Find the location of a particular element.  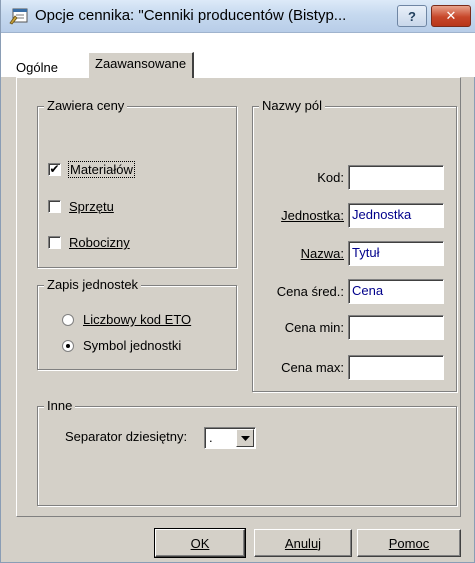

cena-min-input is located at coordinates (396, 327).